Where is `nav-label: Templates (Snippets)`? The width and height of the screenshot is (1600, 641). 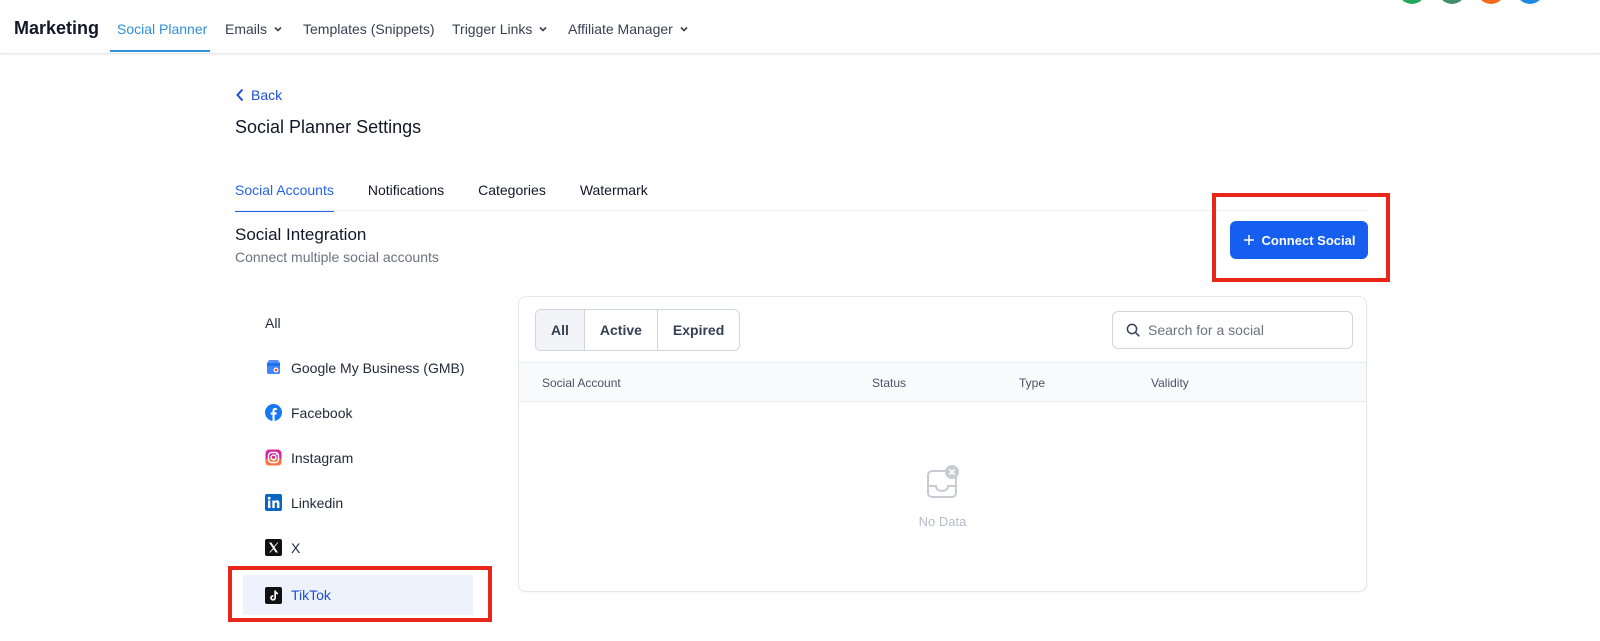 nav-label: Templates (Snippets) is located at coordinates (369, 29).